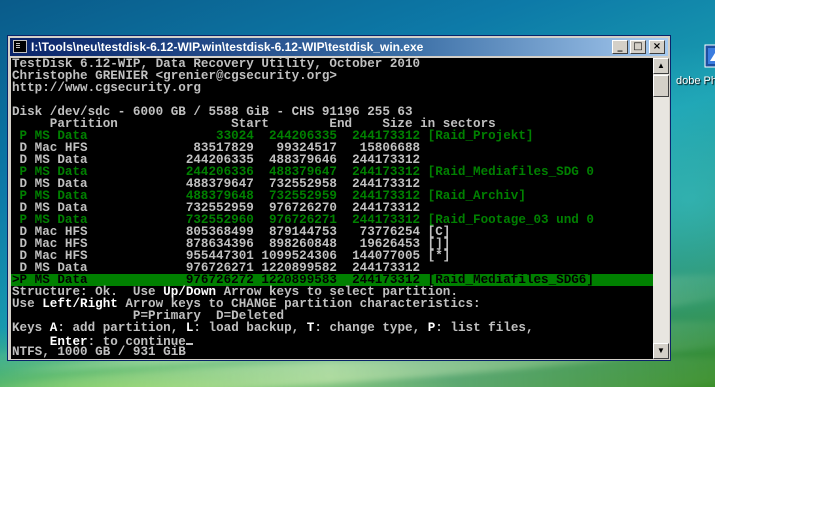 The image size is (840, 525). I want to click on key-p-text: : list files,, so click(484, 328).